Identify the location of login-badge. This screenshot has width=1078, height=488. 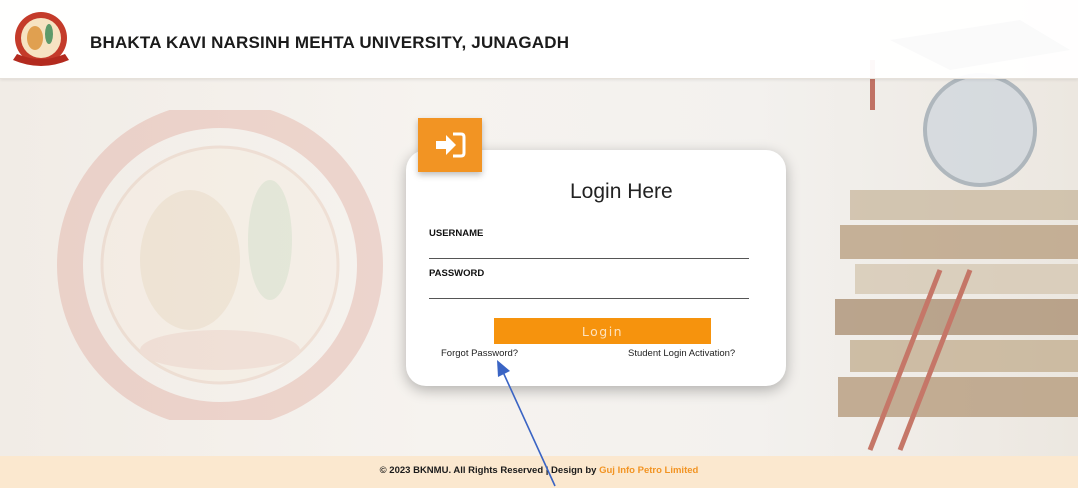
(450, 145).